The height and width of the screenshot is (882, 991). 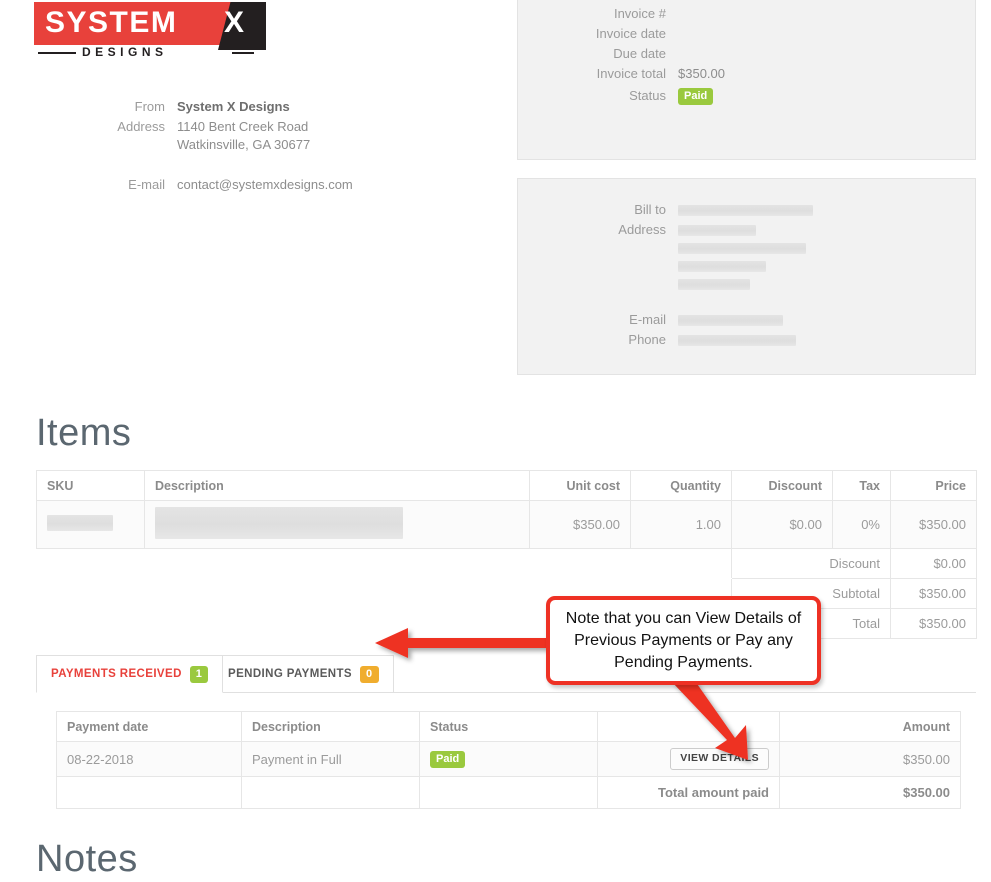 What do you see at coordinates (330, 759) in the screenshot?
I see `cell-payment-description: Payment in Full` at bounding box center [330, 759].